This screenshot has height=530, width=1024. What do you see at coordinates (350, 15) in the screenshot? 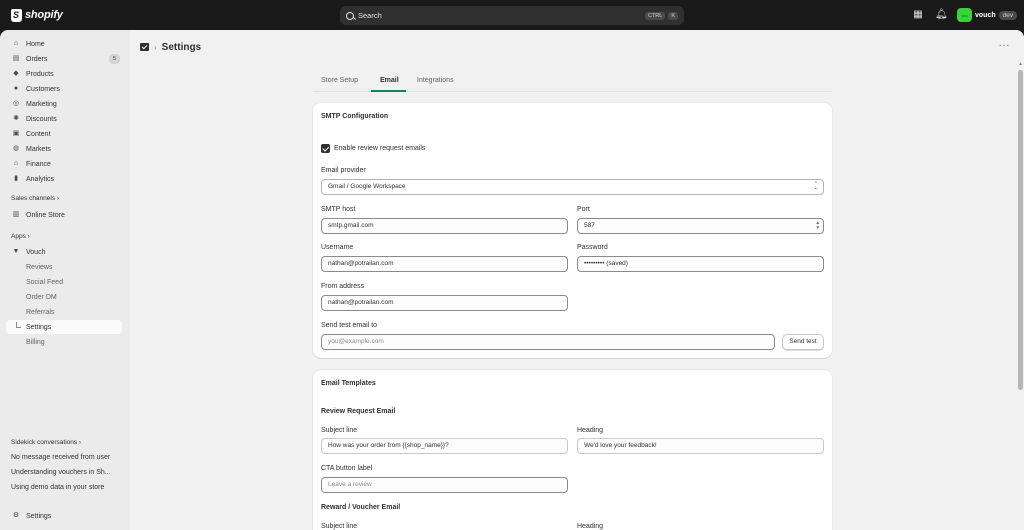
I see `search-icon` at bounding box center [350, 15].